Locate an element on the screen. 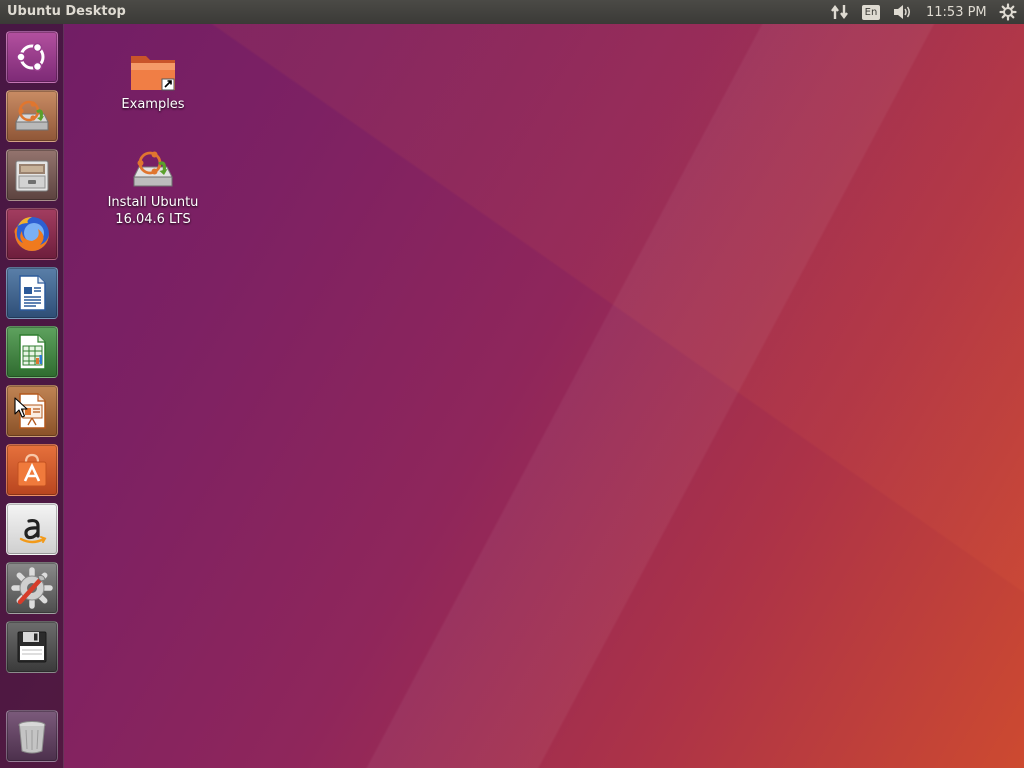 The width and height of the screenshot is (1024, 768). window-title: Ubuntu Desktop is located at coordinates (66, 11).